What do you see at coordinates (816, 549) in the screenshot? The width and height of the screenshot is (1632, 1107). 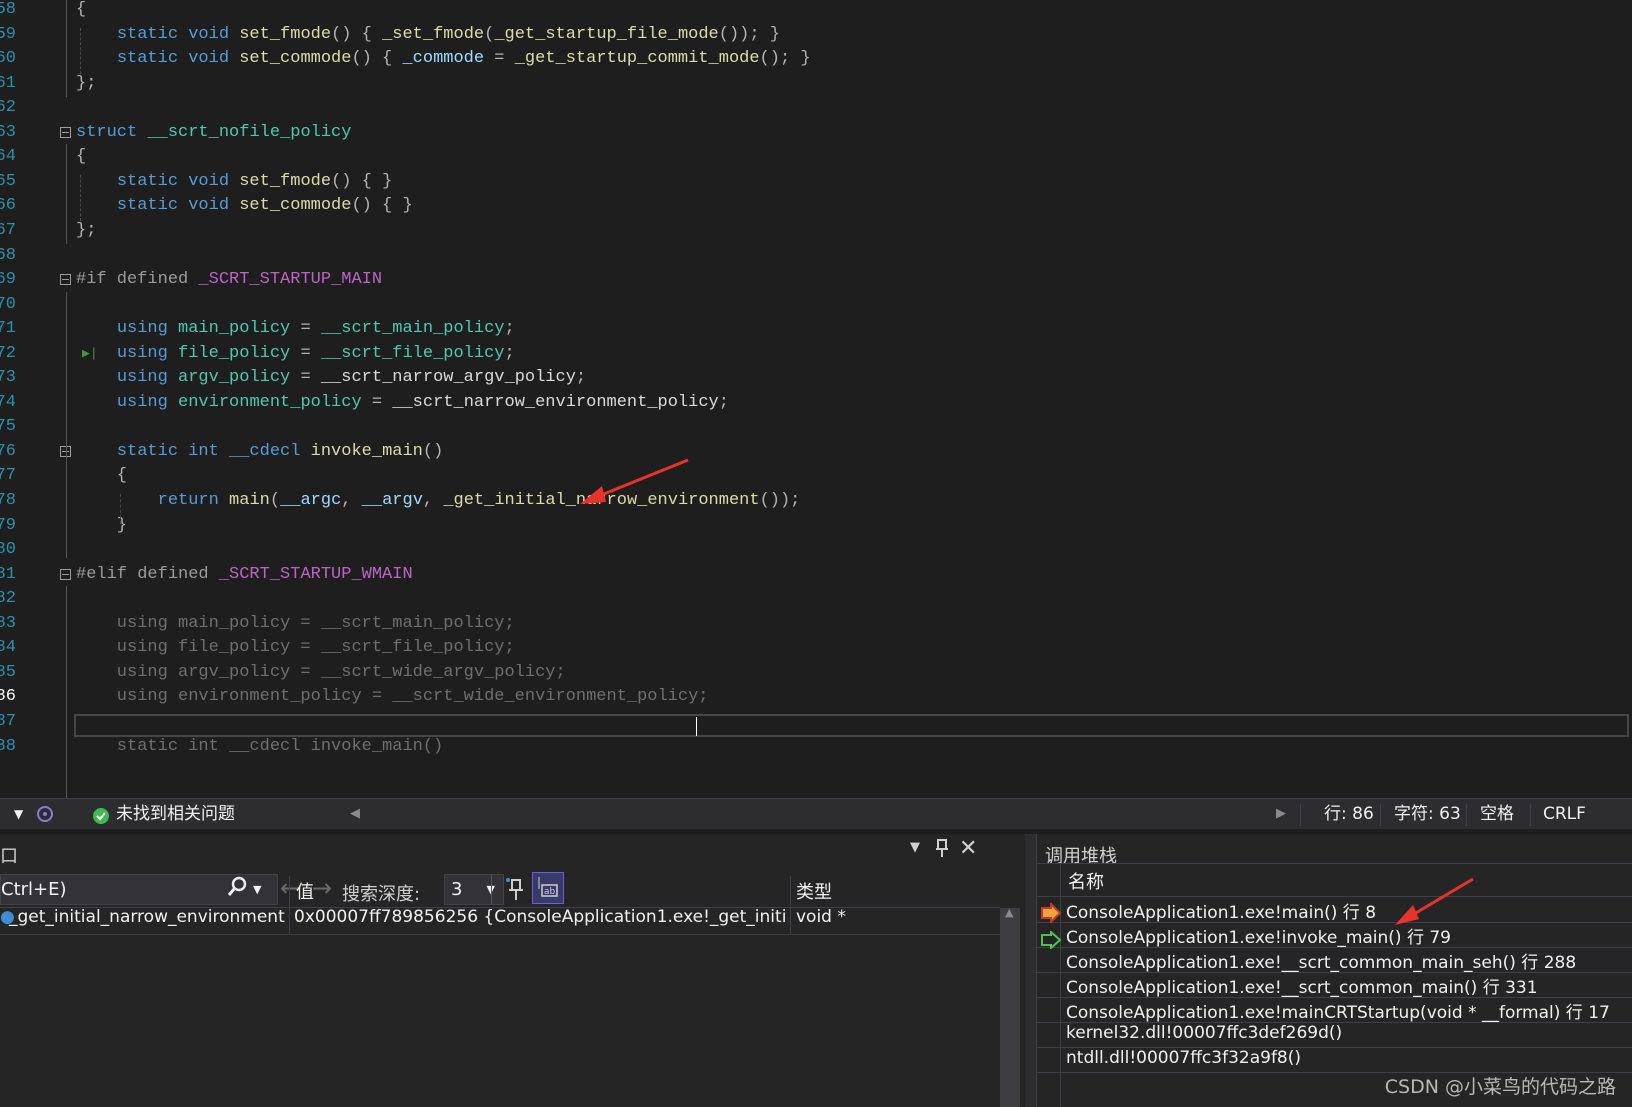 I see `code-line: 80` at bounding box center [816, 549].